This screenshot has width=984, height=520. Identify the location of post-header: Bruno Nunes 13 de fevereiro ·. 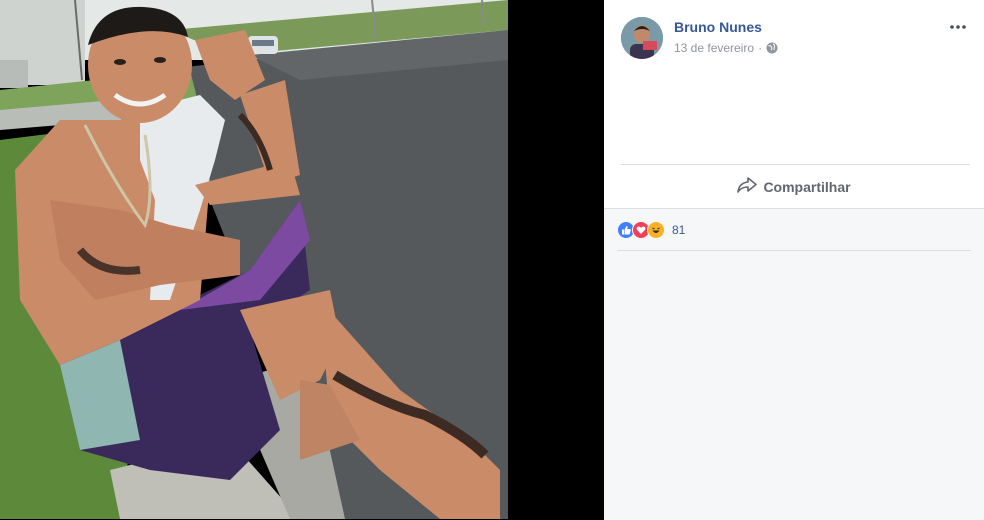
(794, 35).